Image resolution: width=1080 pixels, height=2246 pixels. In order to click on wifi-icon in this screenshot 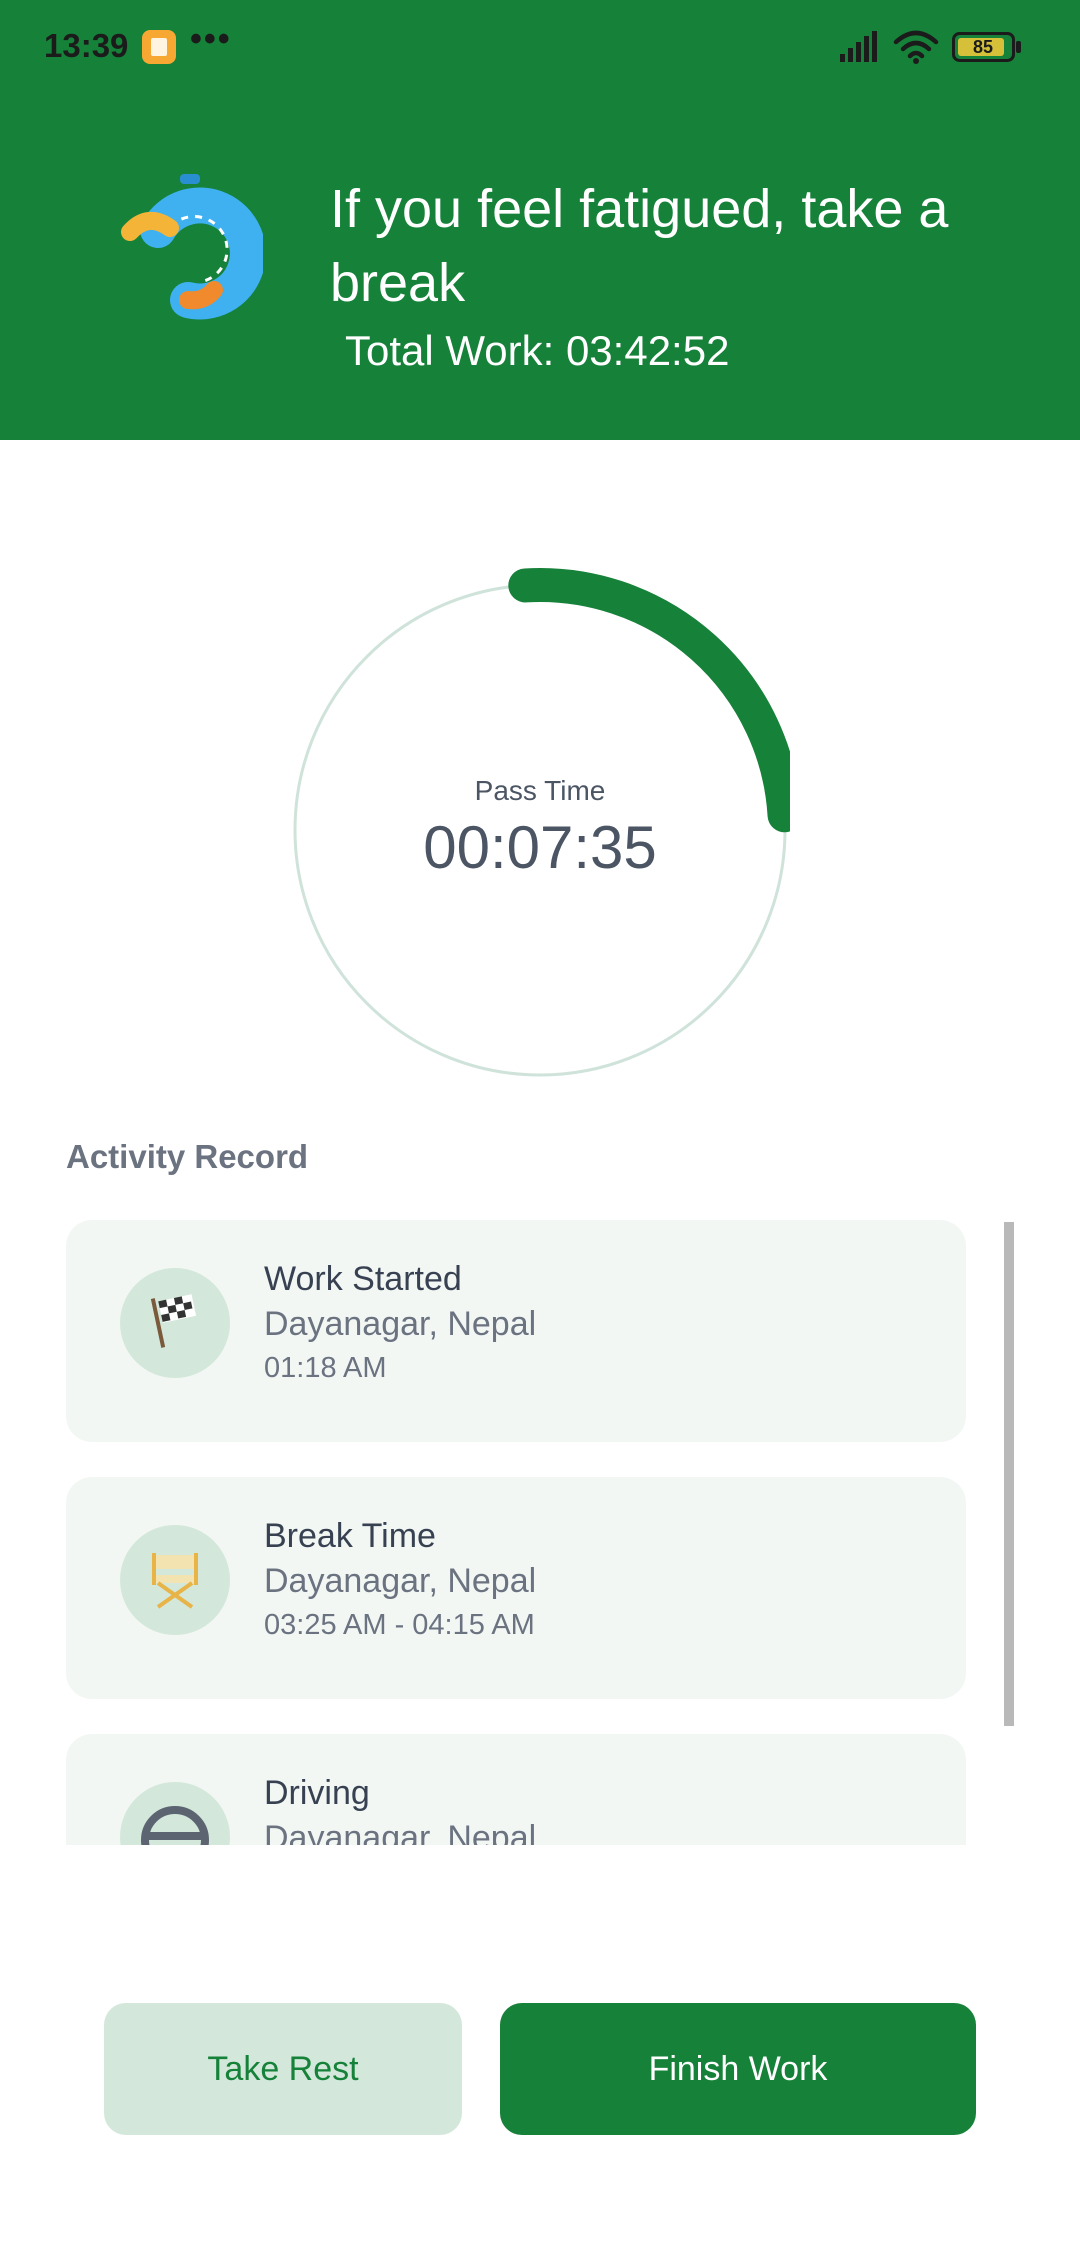, I will do `click(916, 47)`.